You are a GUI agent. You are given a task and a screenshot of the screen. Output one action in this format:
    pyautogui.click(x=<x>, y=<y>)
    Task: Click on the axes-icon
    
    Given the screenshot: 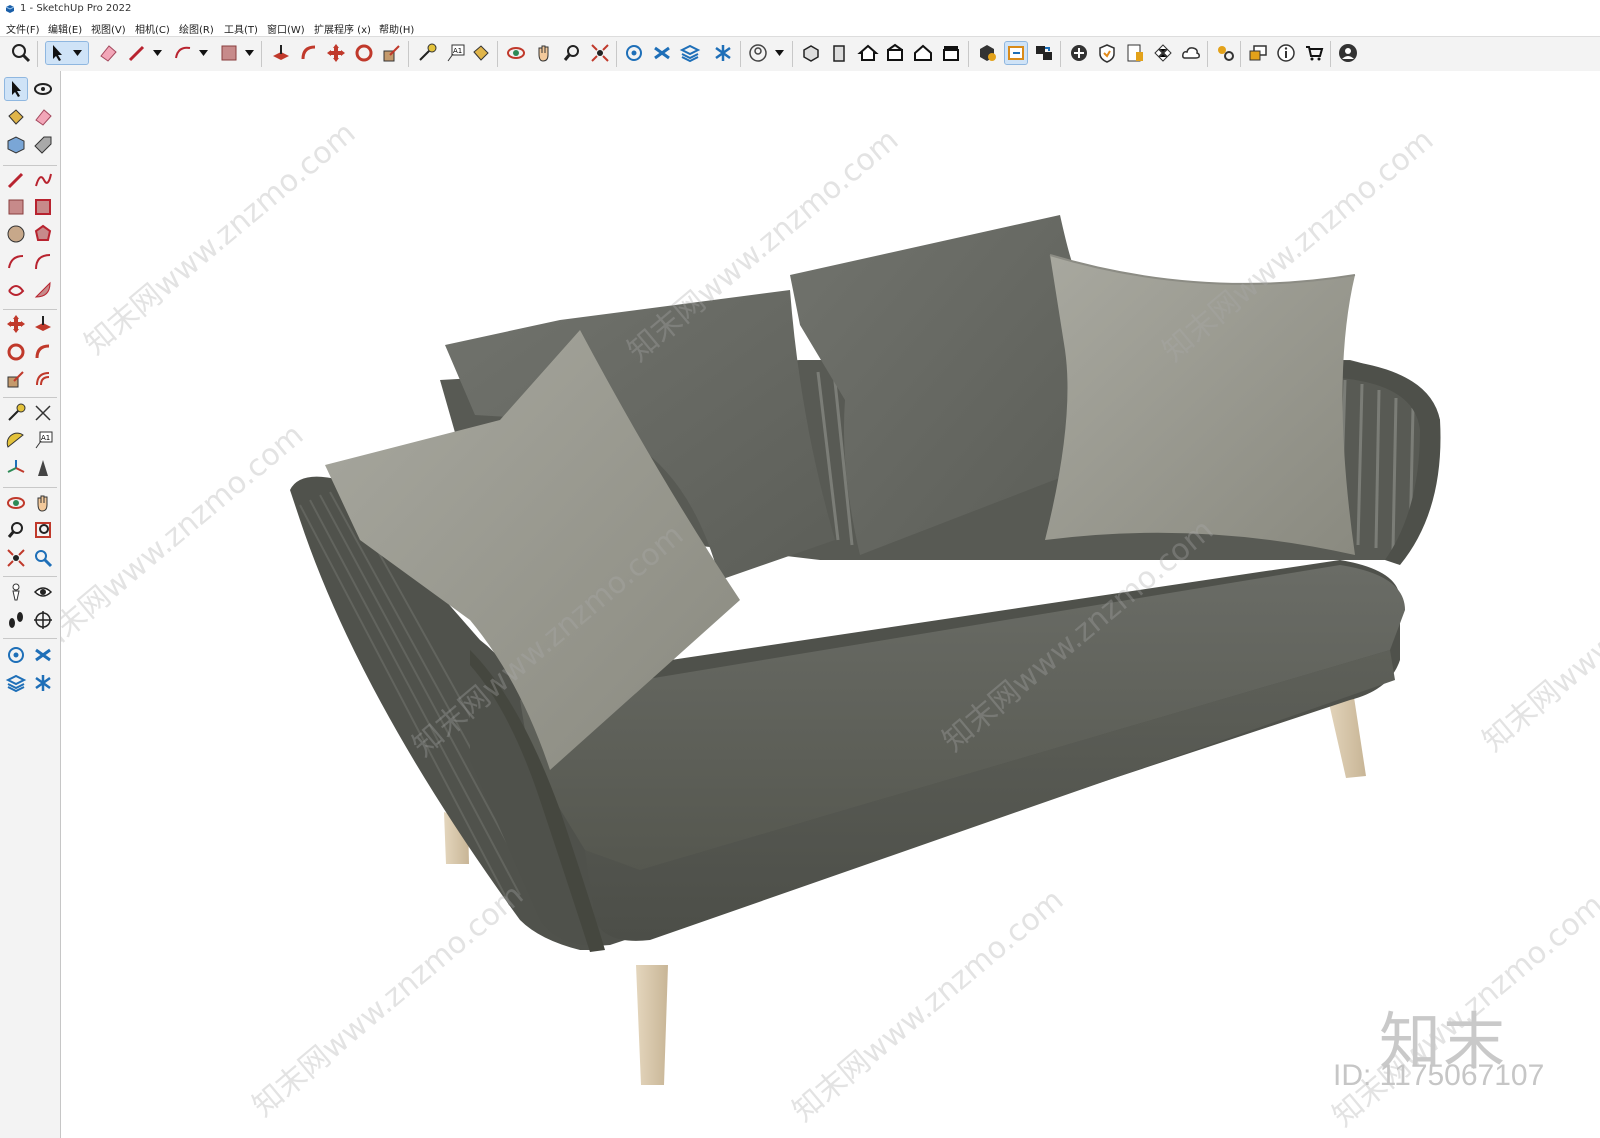 What is the action you would take?
    pyautogui.click(x=16, y=468)
    